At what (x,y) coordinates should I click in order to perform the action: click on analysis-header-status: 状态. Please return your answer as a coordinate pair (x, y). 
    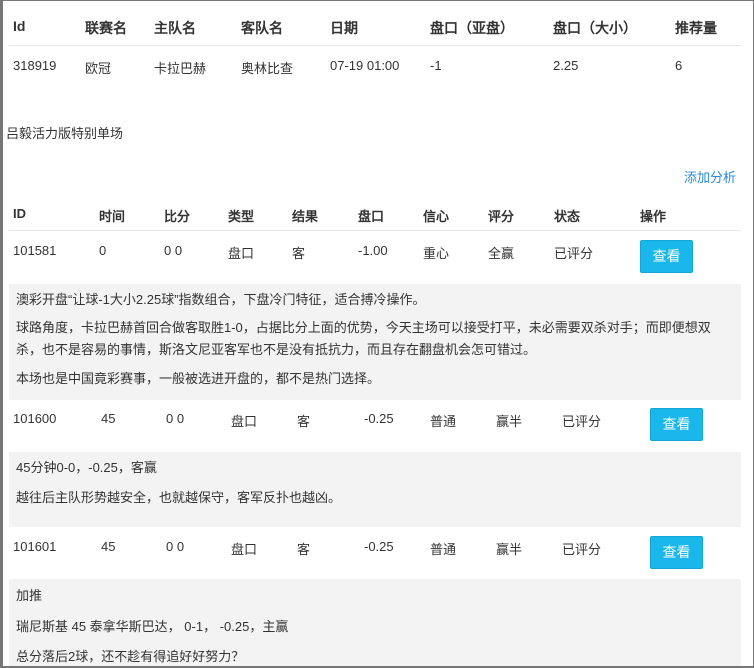
    Looking at the image, I should click on (567, 216).